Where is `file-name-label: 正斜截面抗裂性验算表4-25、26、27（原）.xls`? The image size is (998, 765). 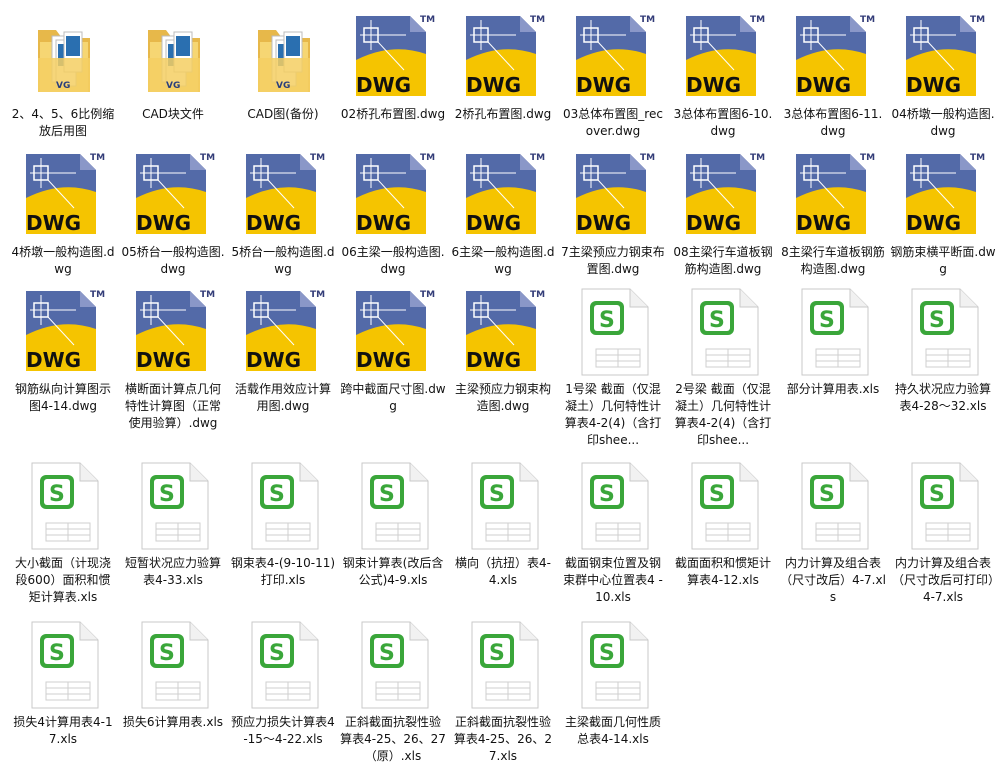
file-name-label: 正斜截面抗裂性验算表4-25、26、27（原）.xls is located at coordinates (393, 739).